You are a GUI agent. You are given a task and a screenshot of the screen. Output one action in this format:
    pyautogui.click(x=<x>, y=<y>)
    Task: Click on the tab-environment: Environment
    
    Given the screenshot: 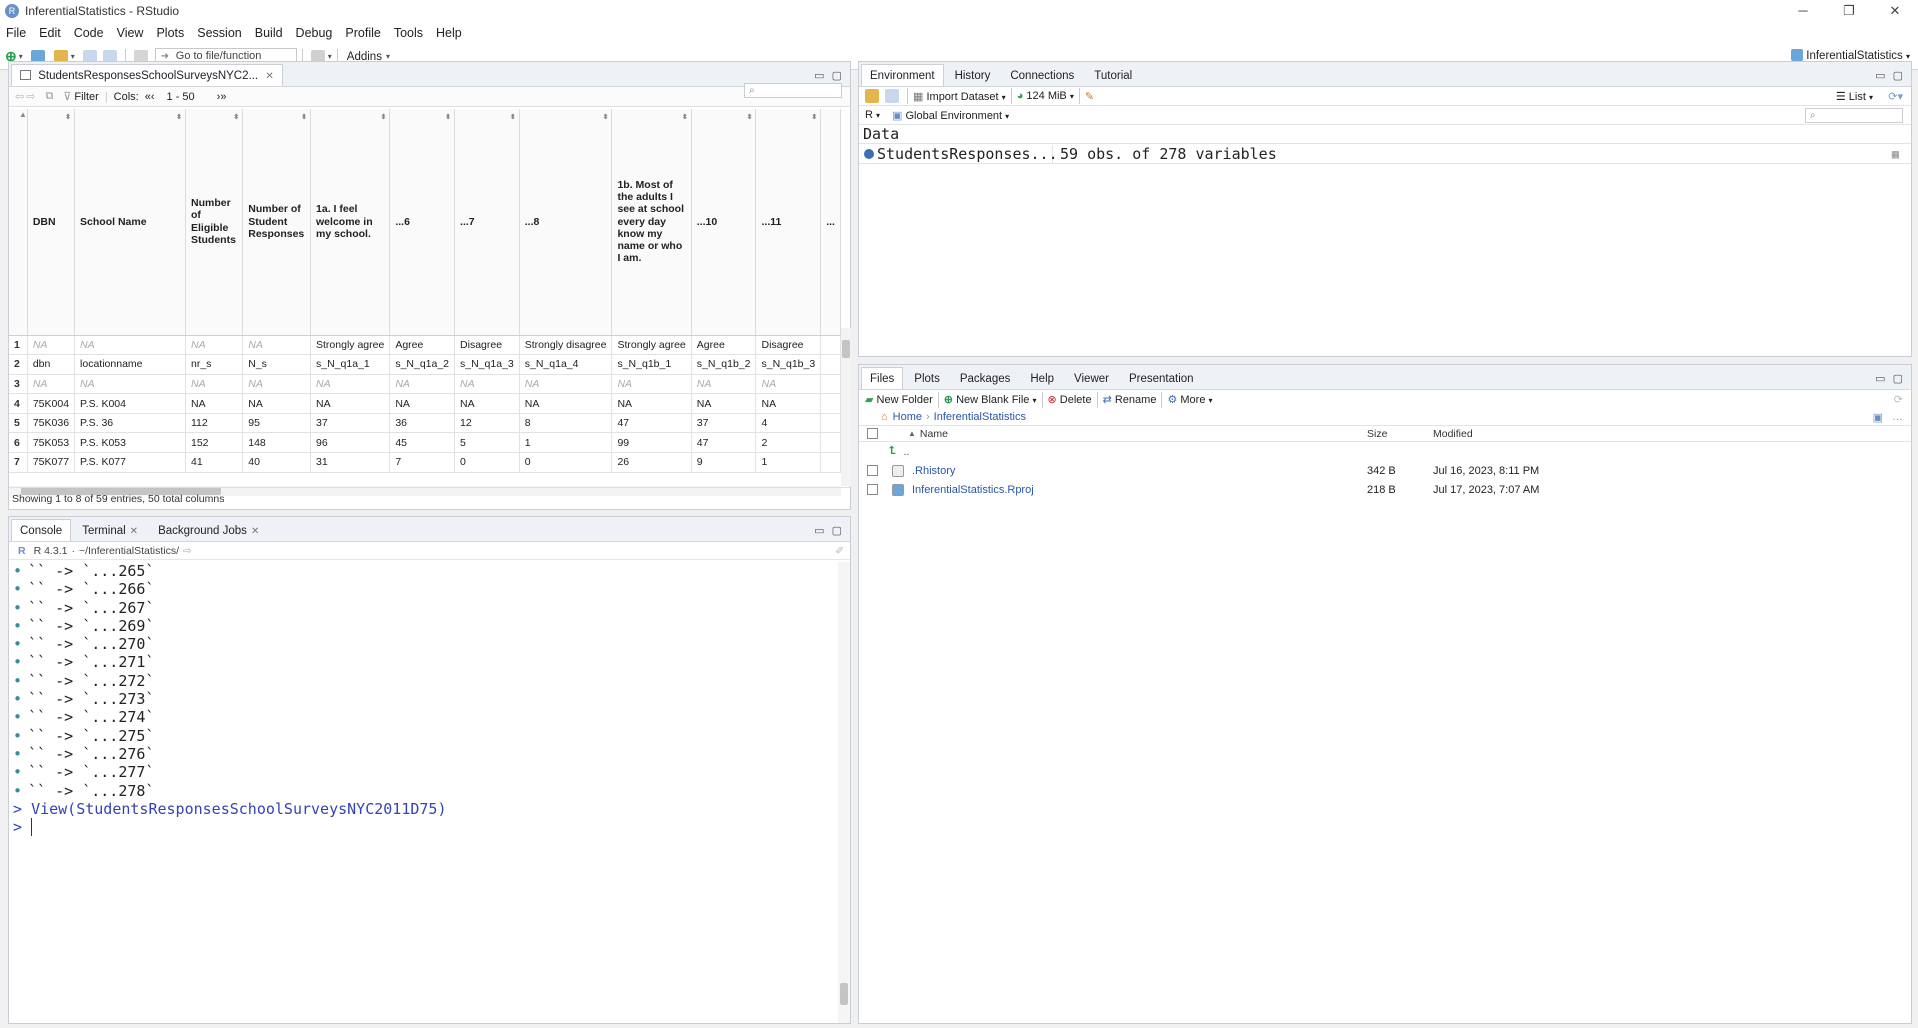 What is the action you would take?
    pyautogui.click(x=902, y=75)
    